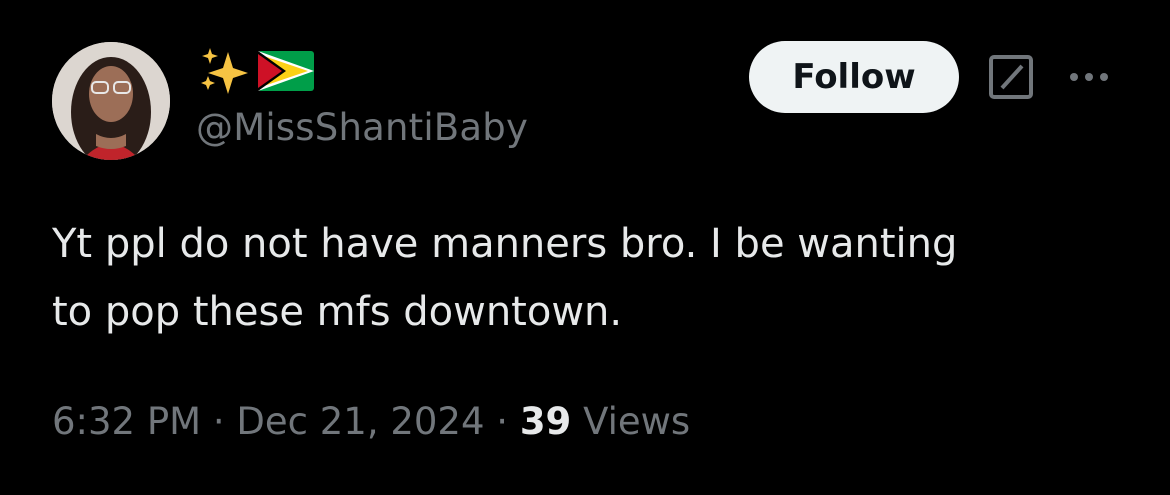 Image resolution: width=1170 pixels, height=495 pixels. I want to click on views-label: Views, so click(631, 421).